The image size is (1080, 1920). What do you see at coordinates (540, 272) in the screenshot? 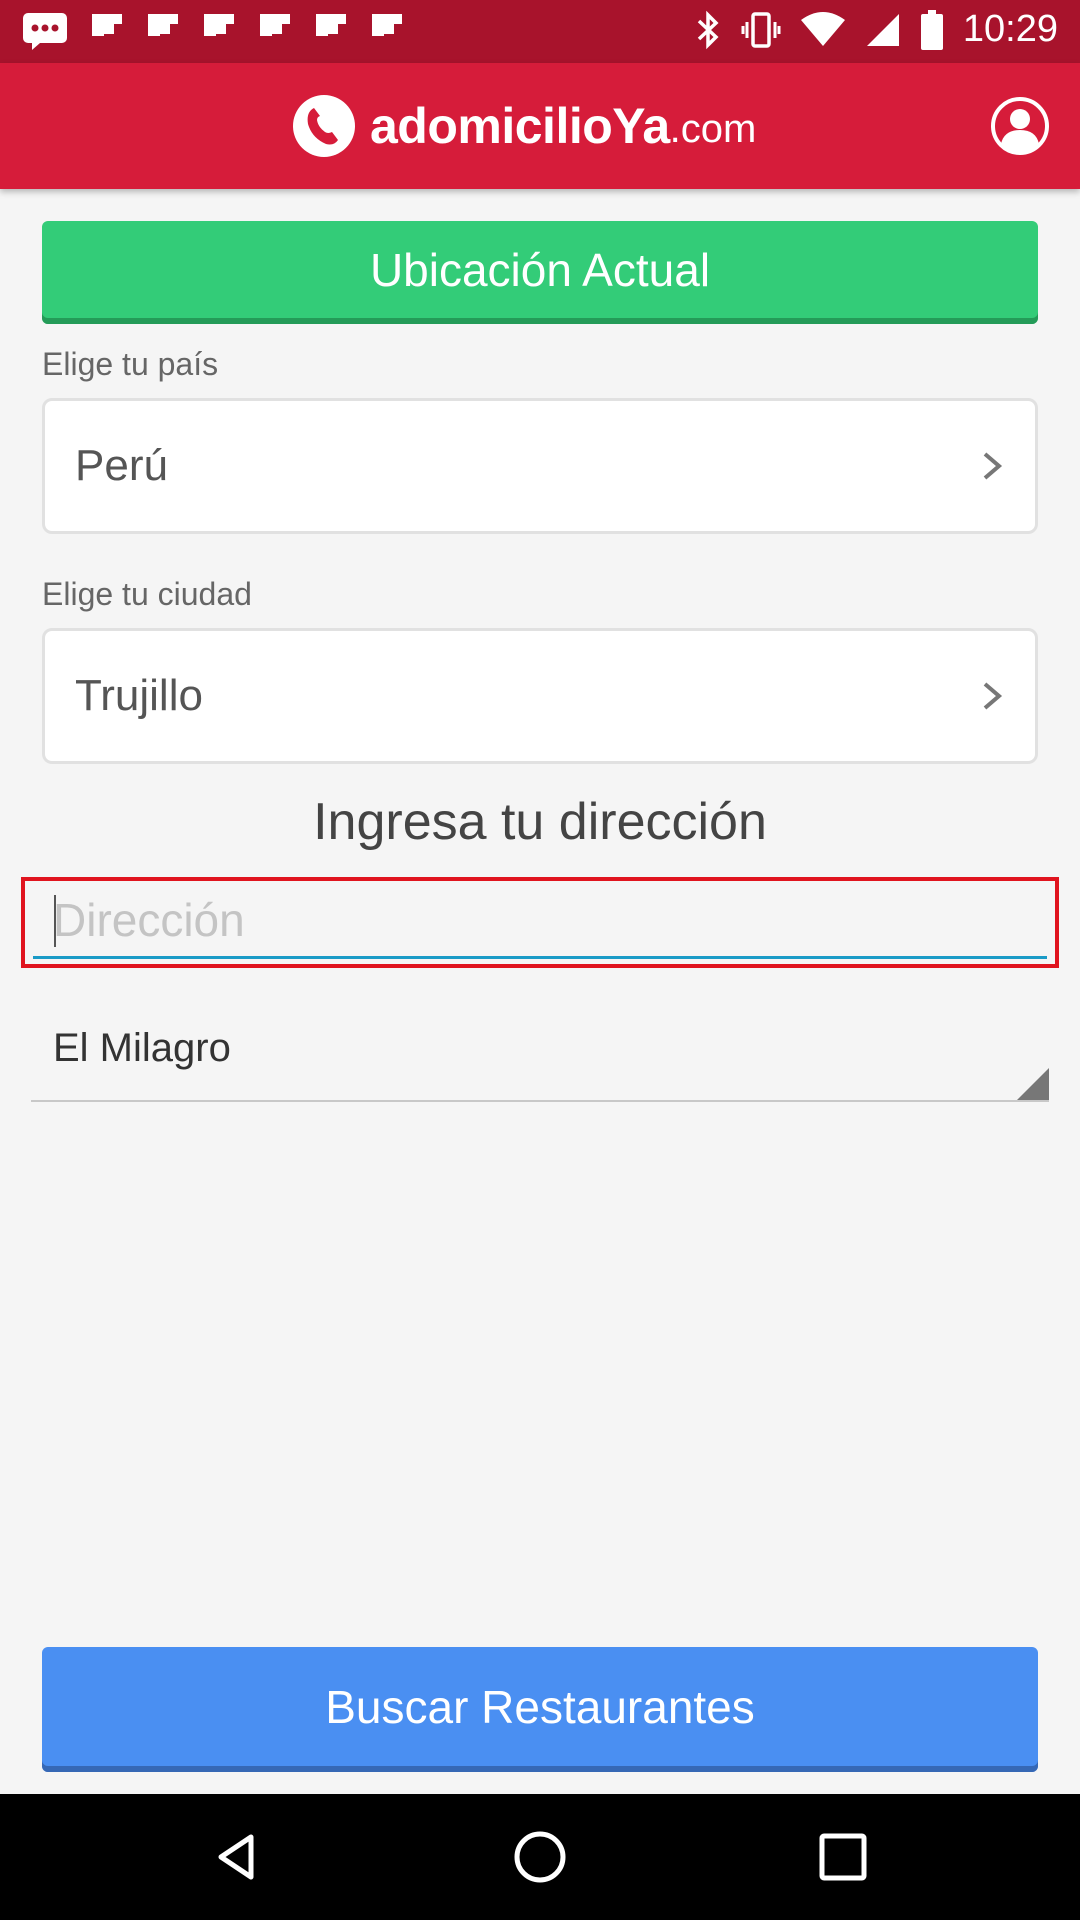
I see `current-location-button: Ubicación Actual` at bounding box center [540, 272].